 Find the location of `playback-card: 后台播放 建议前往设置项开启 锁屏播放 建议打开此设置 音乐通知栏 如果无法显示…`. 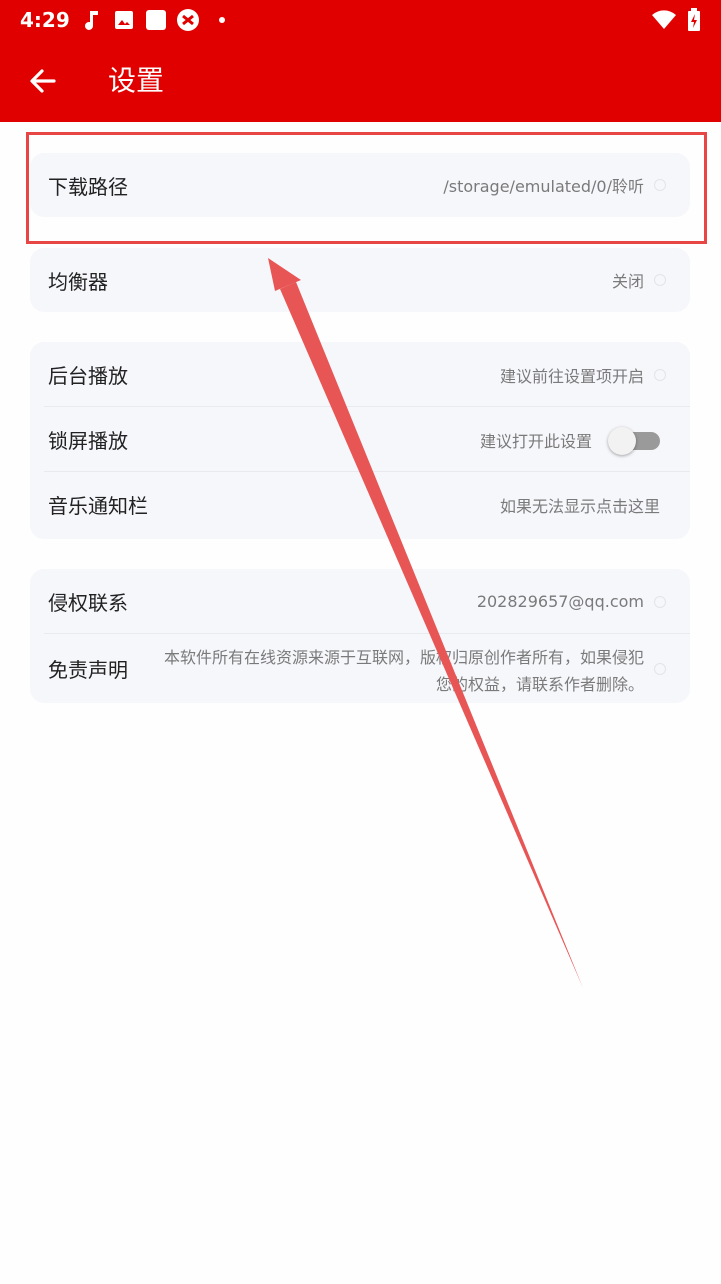

playback-card: 后台播放 建议前往设置项开启 锁屏播放 建议打开此设置 音乐通知栏 如果无法显示… is located at coordinates (360, 440).